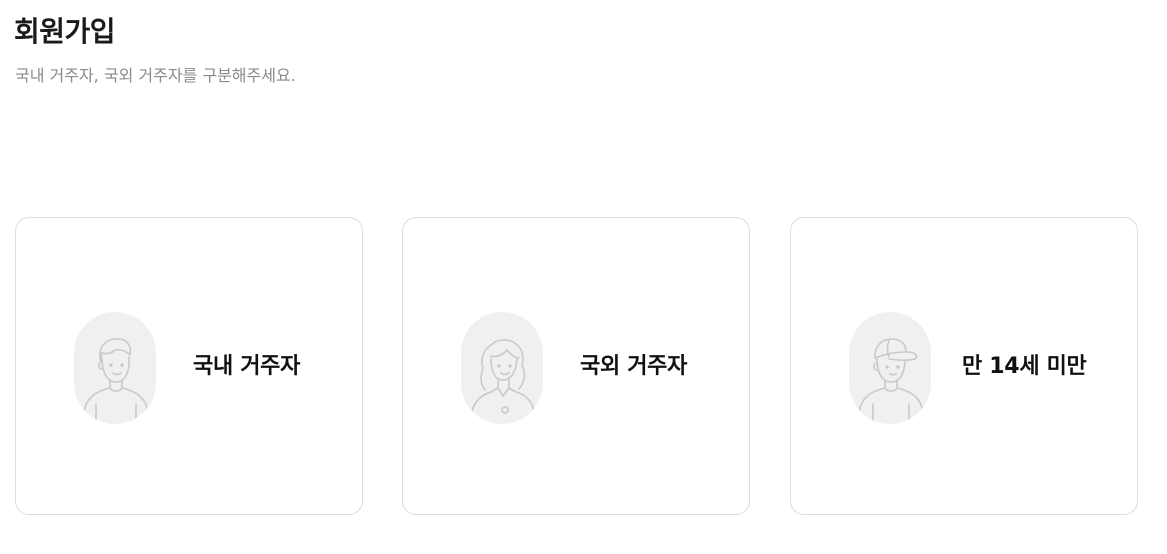 Image resolution: width=1167 pixels, height=554 pixels. Describe the element at coordinates (890, 368) in the screenshot. I see `under-14-avatar-icon` at that location.